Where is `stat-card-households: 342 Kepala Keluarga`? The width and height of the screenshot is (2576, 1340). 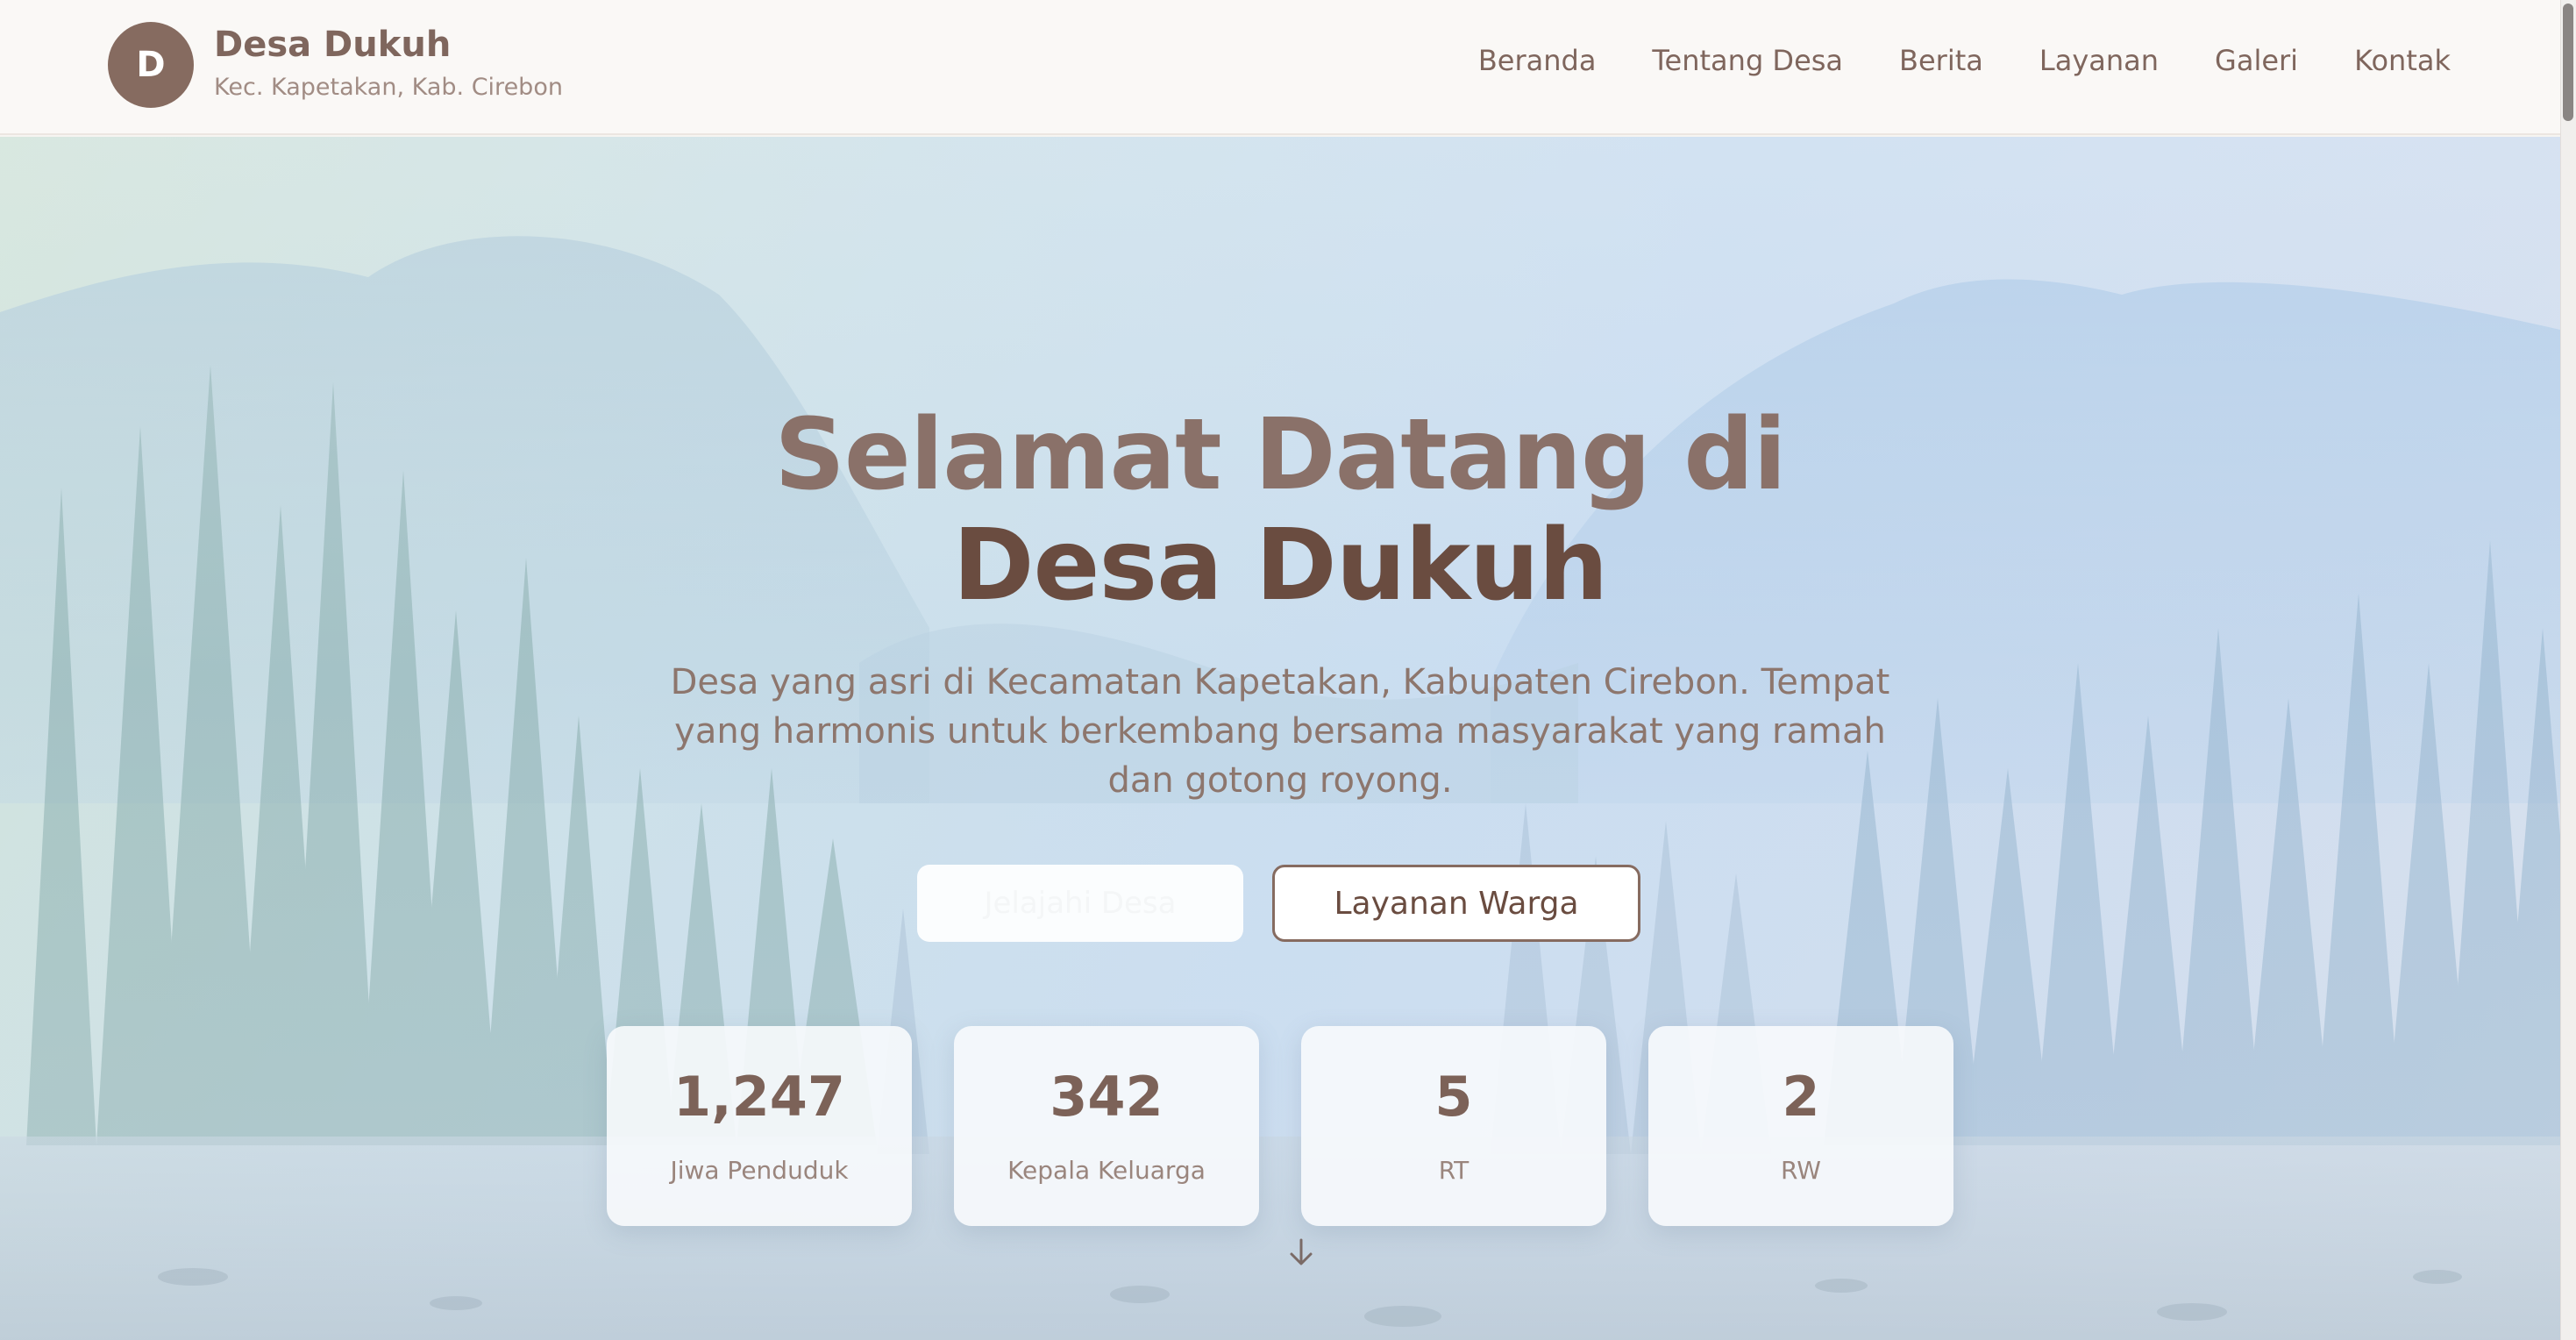 stat-card-households: 342 Kepala Keluarga is located at coordinates (1106, 1126).